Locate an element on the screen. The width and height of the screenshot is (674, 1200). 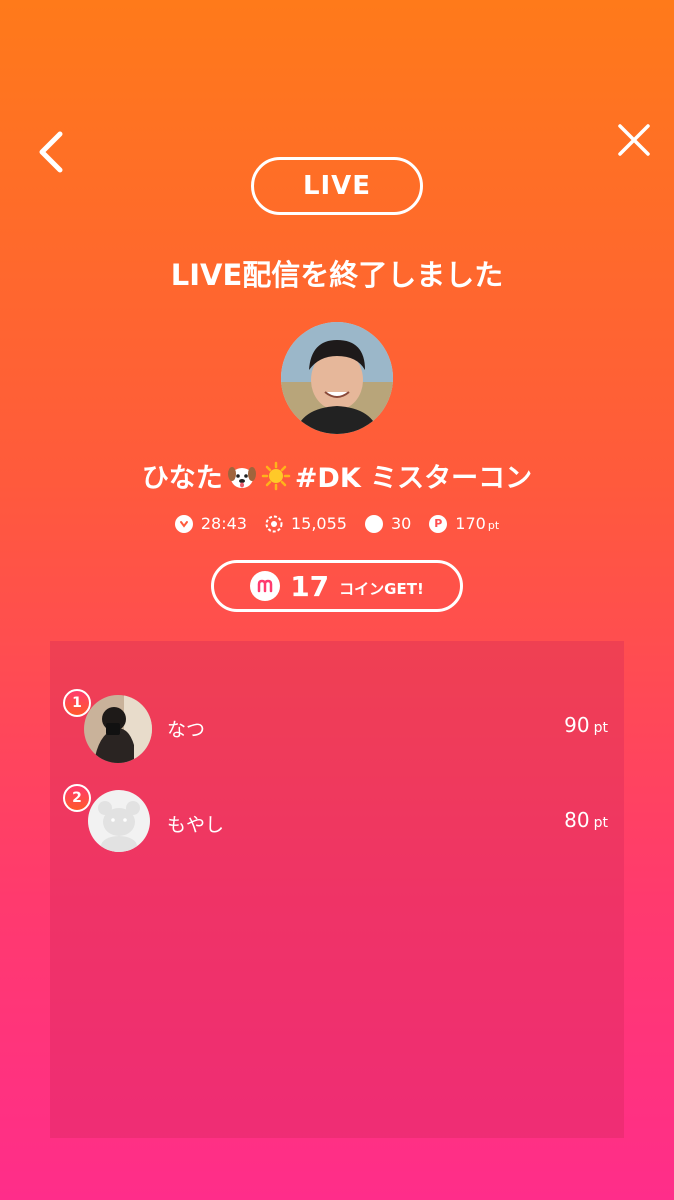
points-stat: P 170 pt is located at coordinates (464, 523).